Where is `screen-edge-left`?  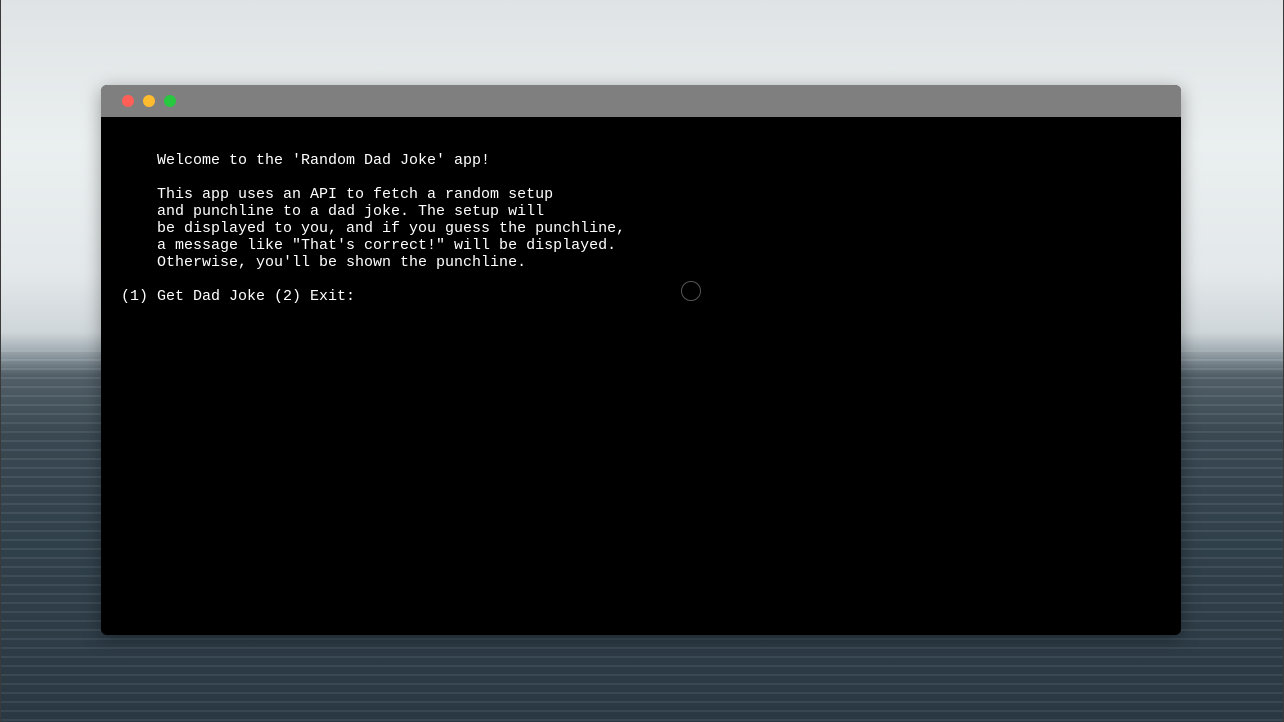
screen-edge-left is located at coordinates (0, 361).